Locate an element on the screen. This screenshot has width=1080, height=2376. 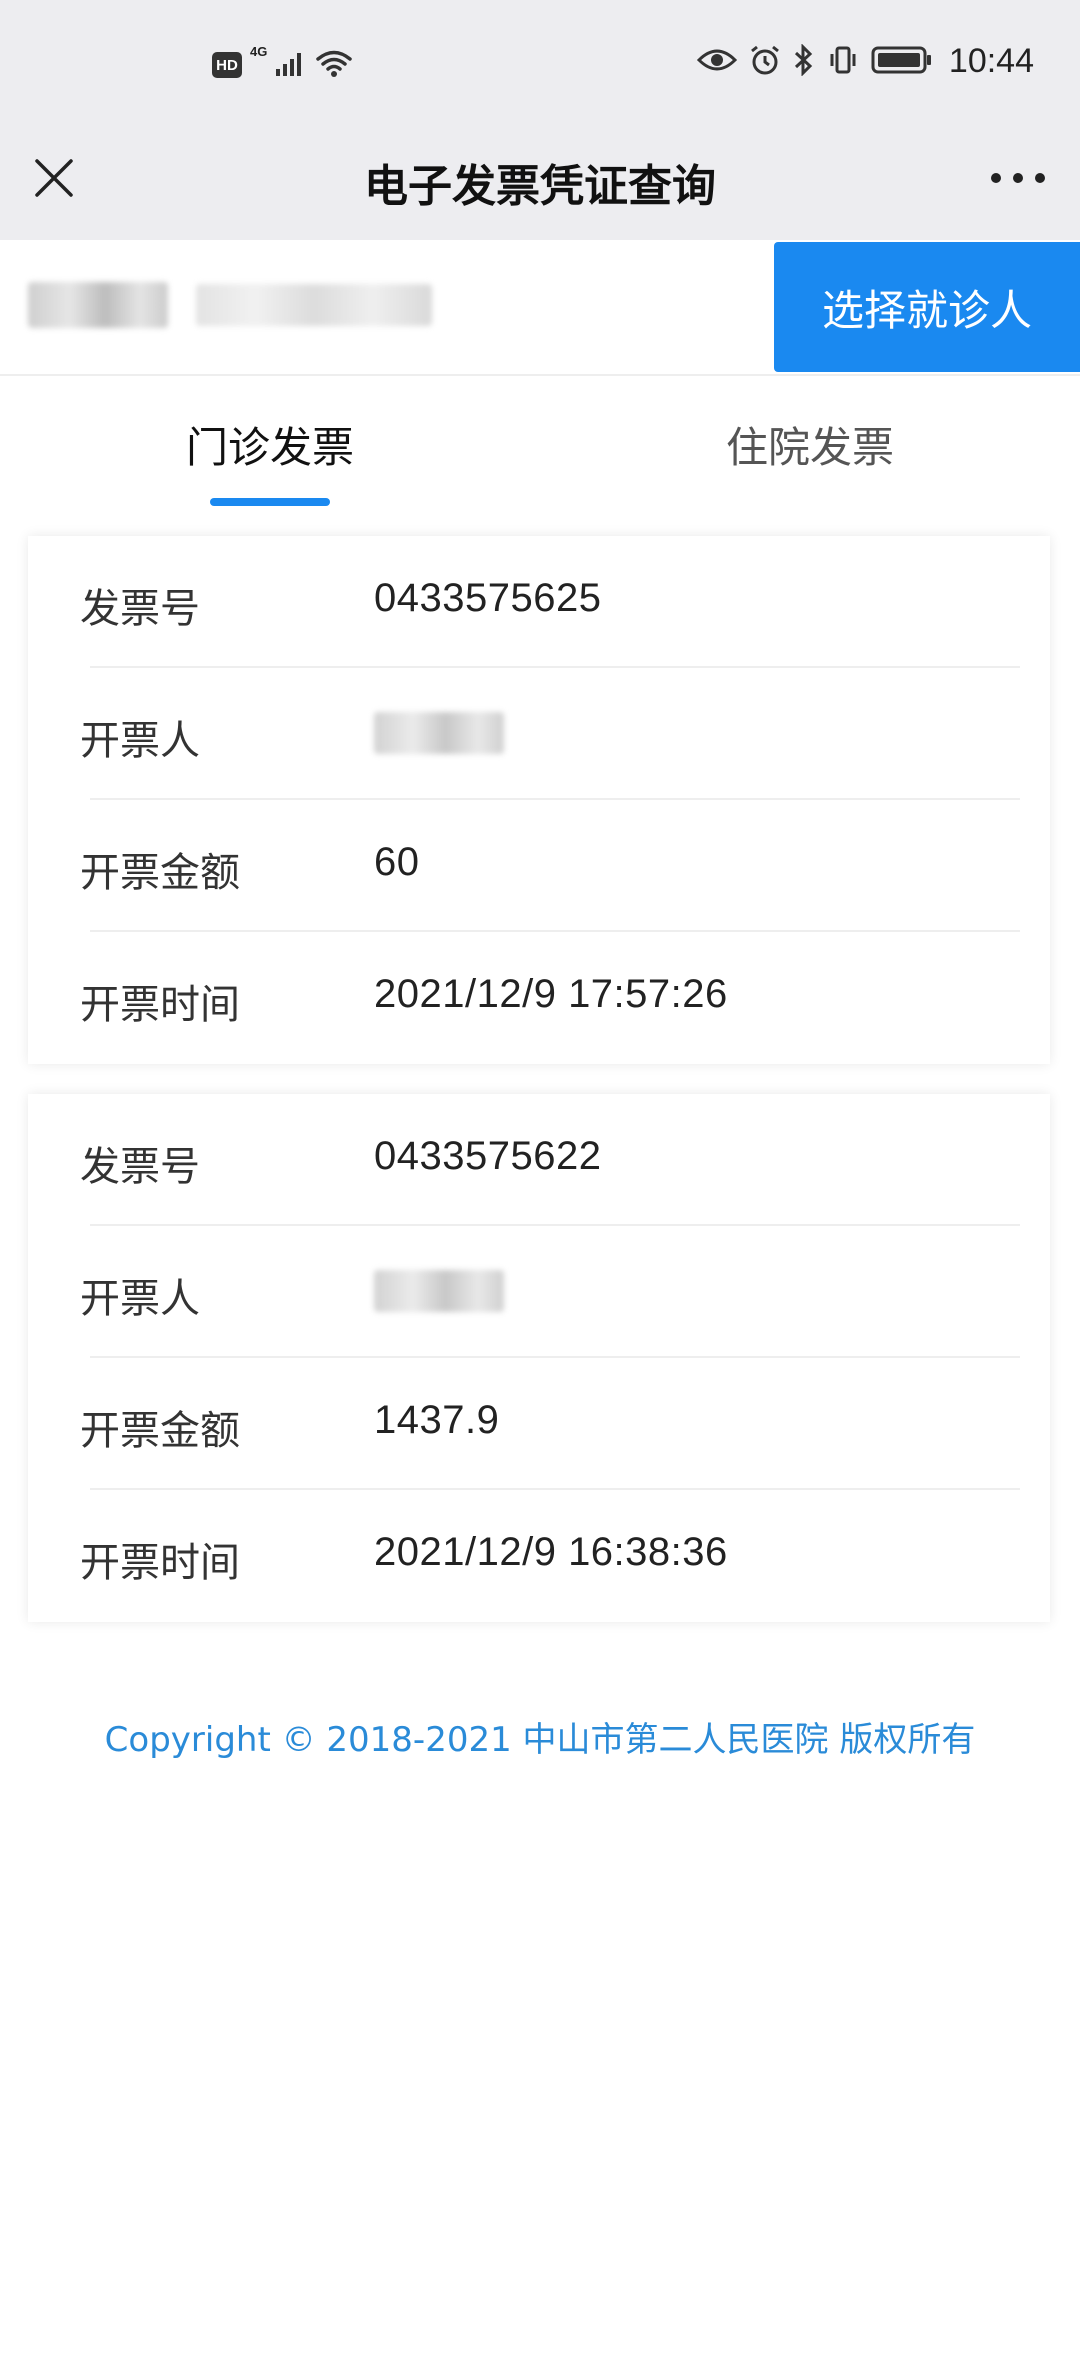
amount-row: 开票金额 60 is located at coordinates (539, 866).